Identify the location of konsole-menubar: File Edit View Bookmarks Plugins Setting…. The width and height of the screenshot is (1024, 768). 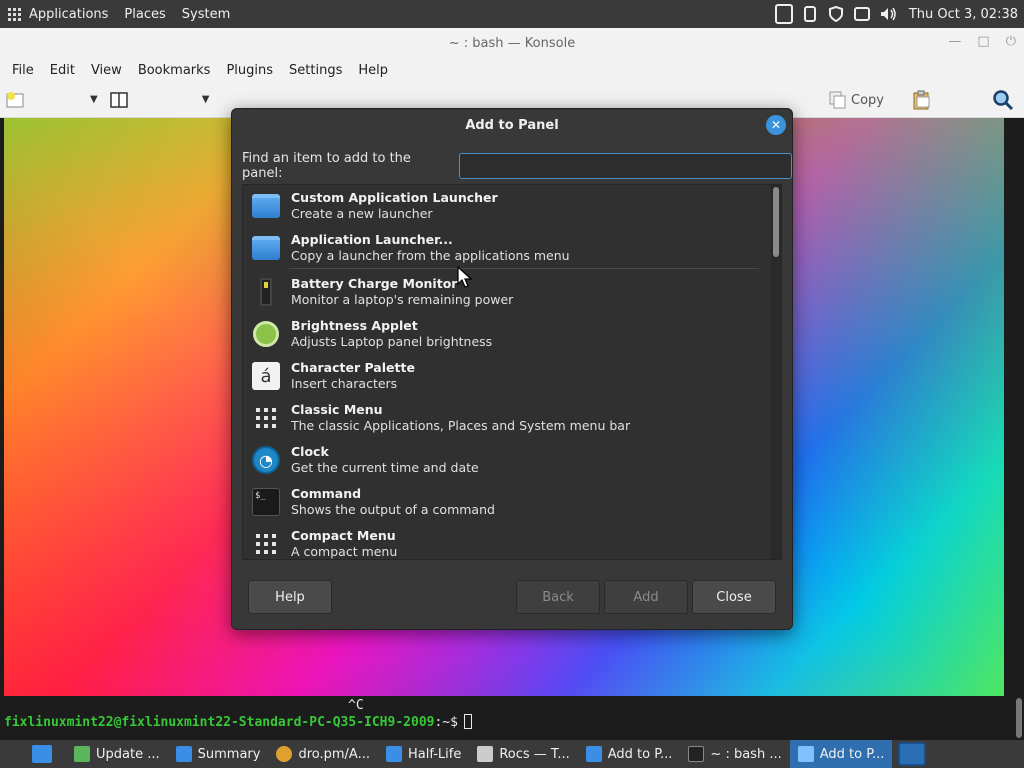
(512, 70).